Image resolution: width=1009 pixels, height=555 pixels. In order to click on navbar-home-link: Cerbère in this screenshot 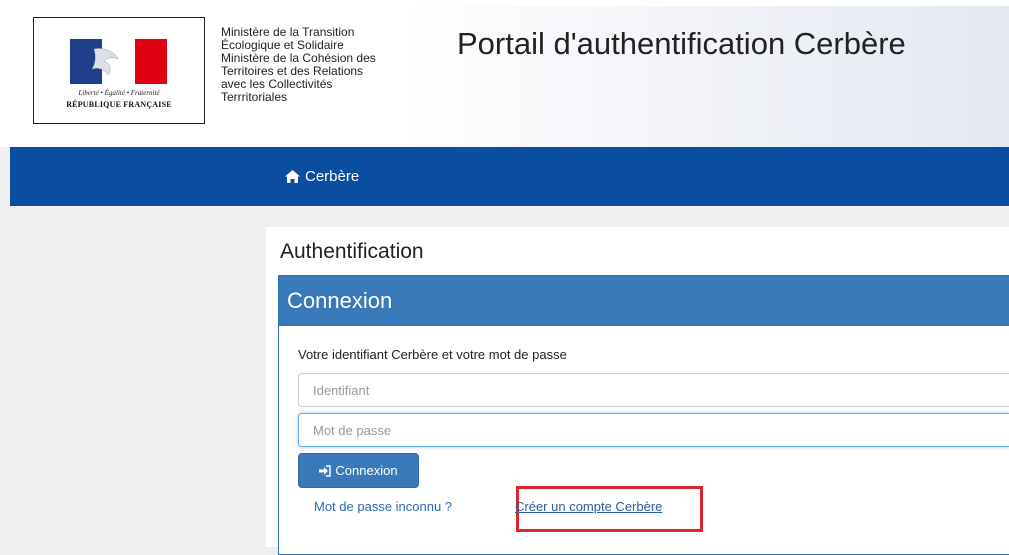, I will do `click(322, 176)`.